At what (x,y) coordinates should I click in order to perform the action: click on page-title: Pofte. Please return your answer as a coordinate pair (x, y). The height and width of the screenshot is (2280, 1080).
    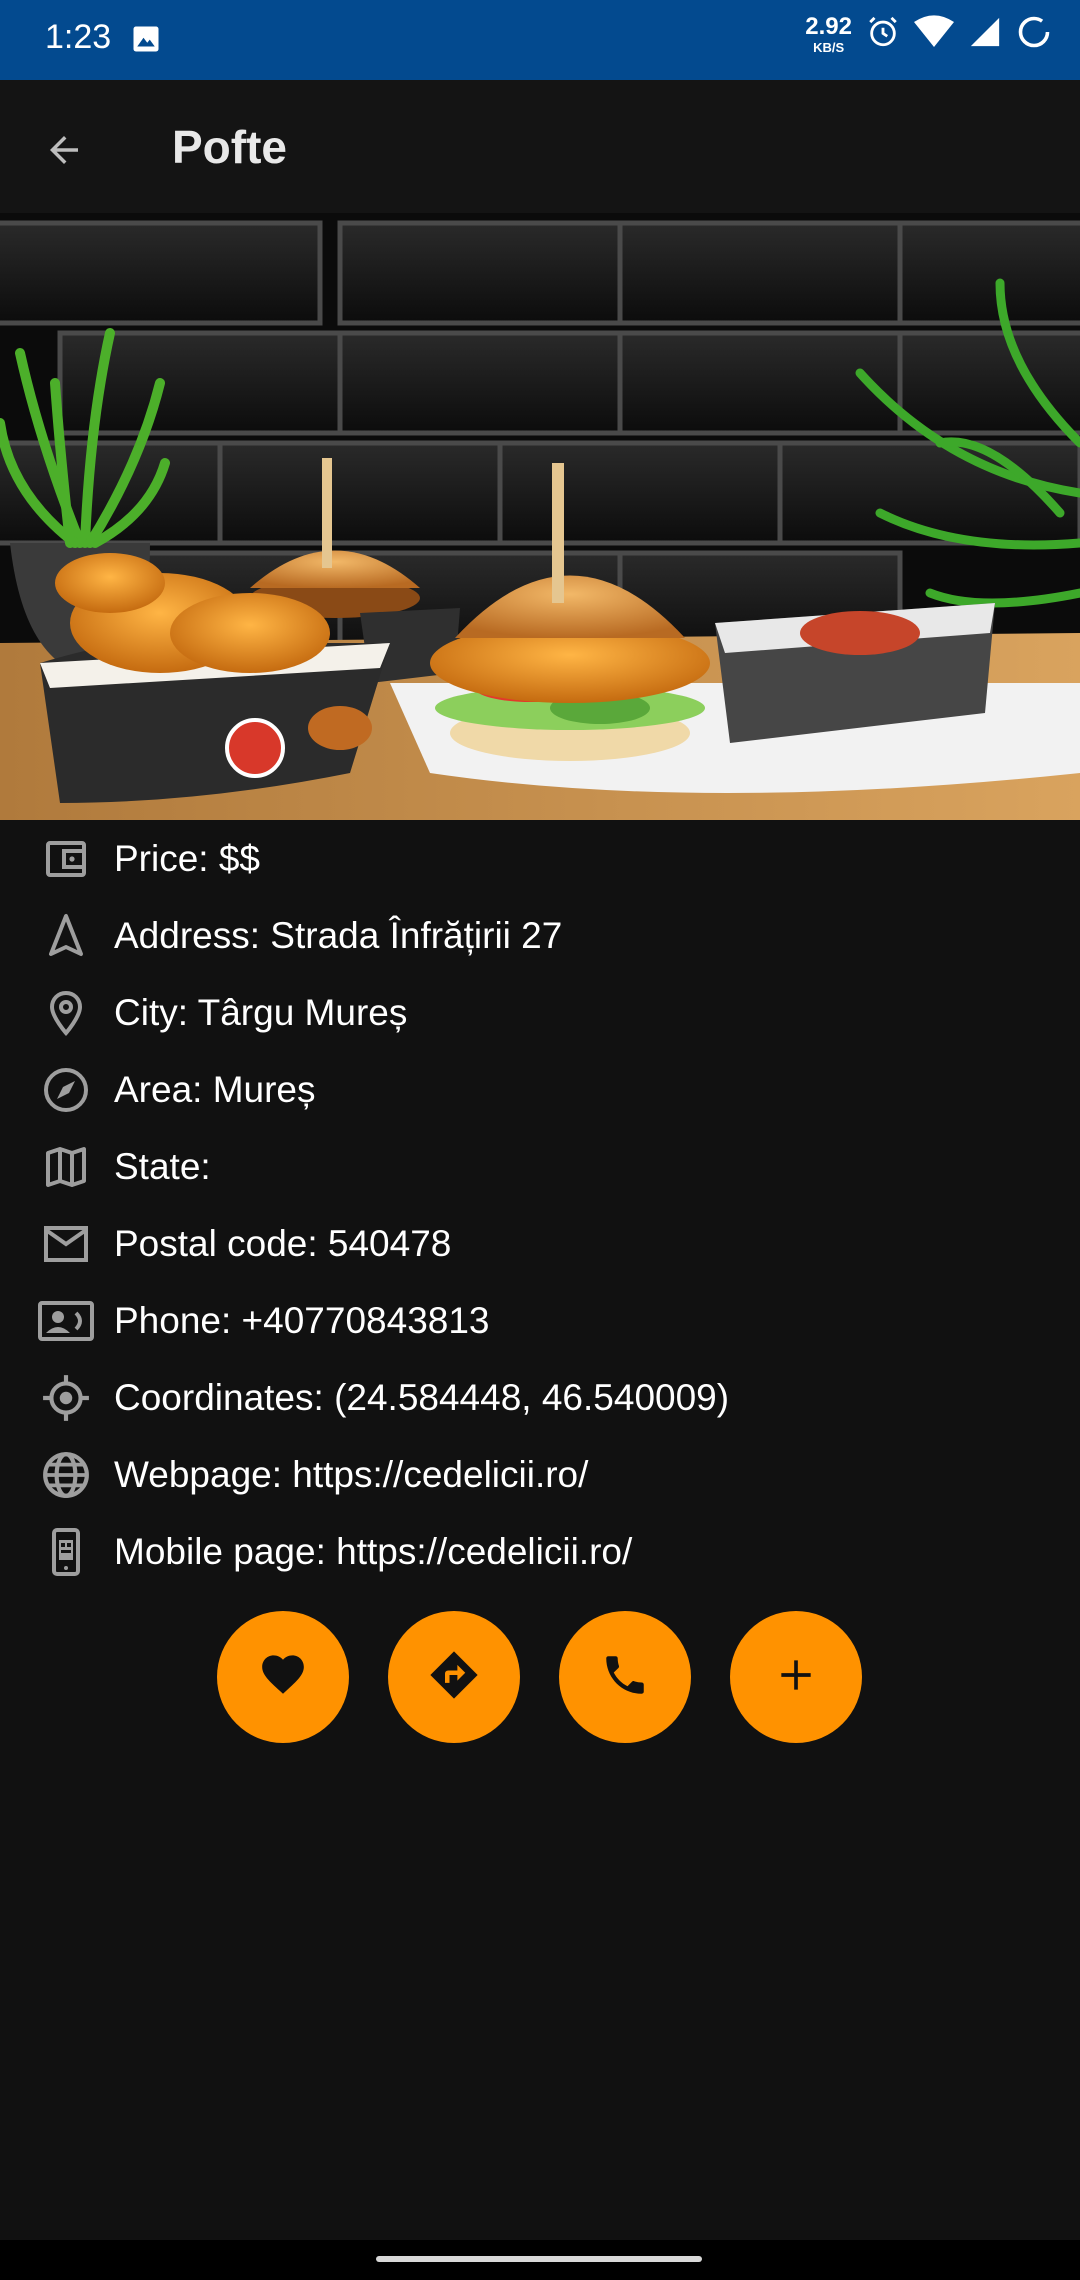
    Looking at the image, I should click on (229, 147).